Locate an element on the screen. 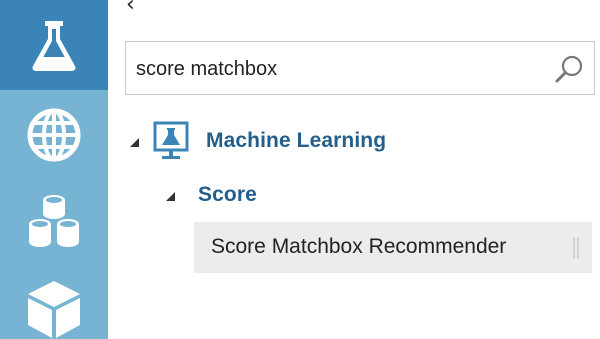 This screenshot has height=339, width=600. nav-modules is located at coordinates (54, 301).